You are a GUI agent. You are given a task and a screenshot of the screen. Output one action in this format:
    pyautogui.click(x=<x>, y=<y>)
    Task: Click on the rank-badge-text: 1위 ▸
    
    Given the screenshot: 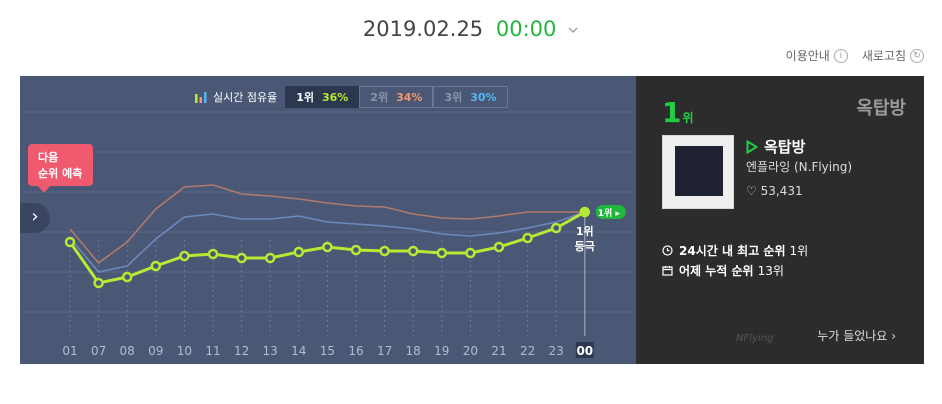 What is the action you would take?
    pyautogui.click(x=609, y=213)
    